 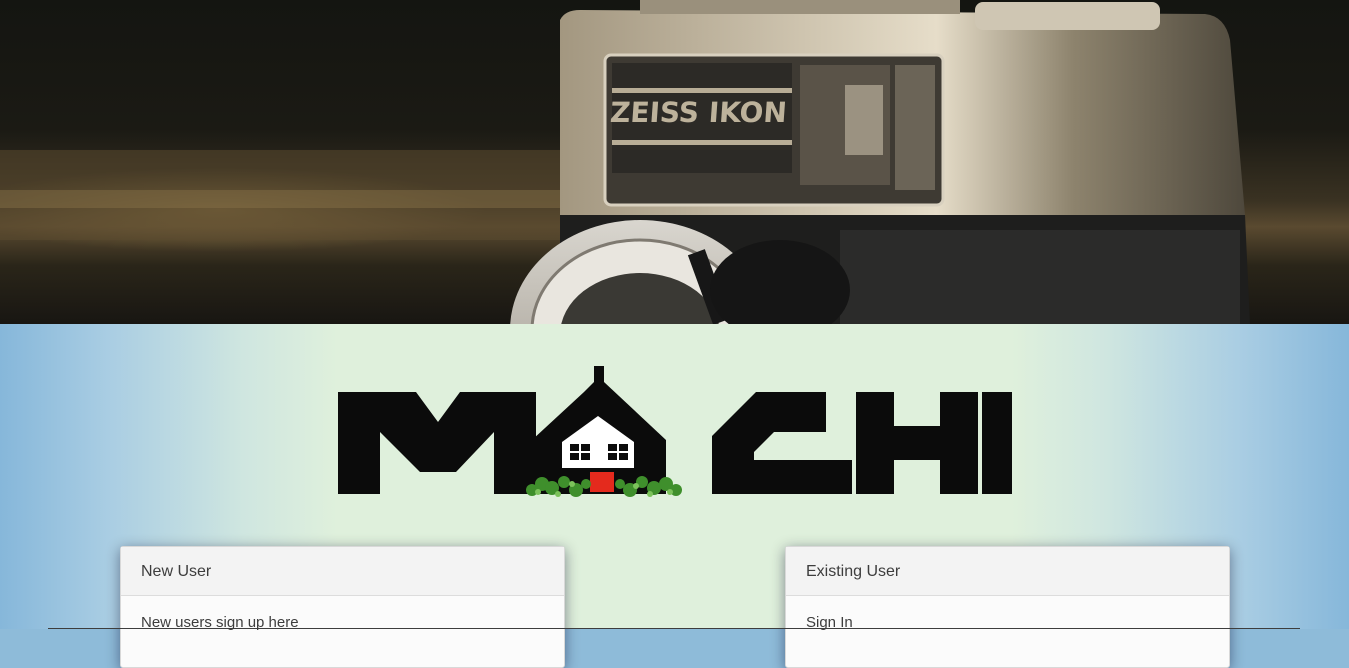 I want to click on new-user-card: New User New users sign up here, so click(x=342, y=607).